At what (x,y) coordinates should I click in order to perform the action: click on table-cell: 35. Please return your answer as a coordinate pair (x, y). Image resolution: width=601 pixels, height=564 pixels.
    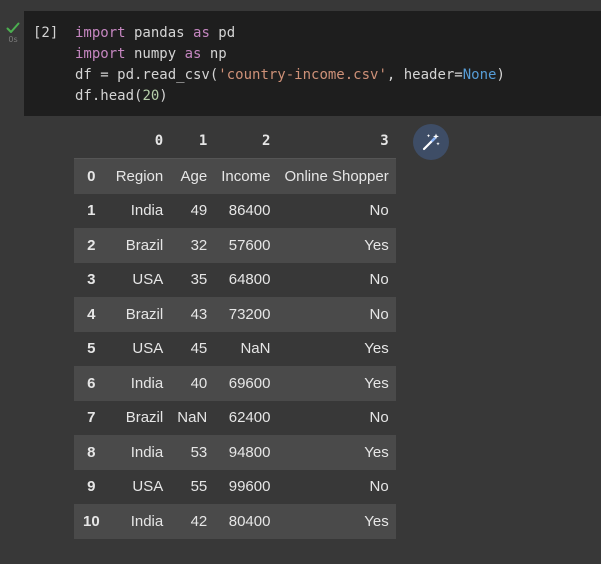
    Looking at the image, I should click on (199, 280).